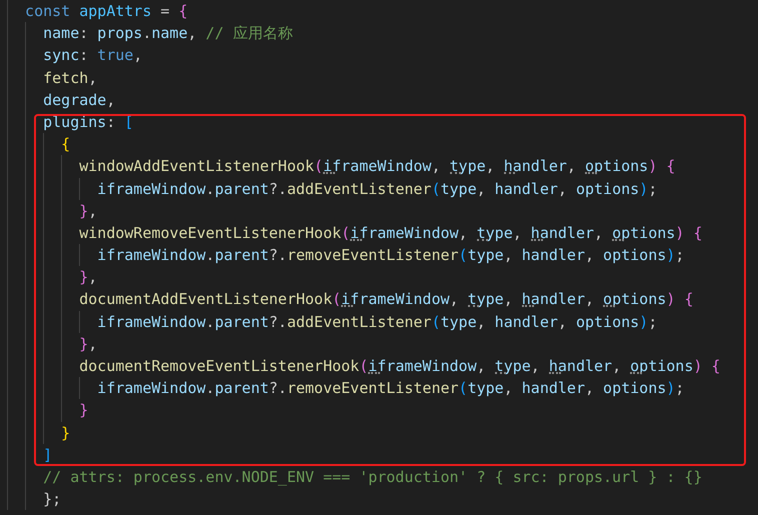 Image resolution: width=758 pixels, height=515 pixels. Describe the element at coordinates (106, 11) in the screenshot. I see `code-line: const appAttrs = {` at that location.